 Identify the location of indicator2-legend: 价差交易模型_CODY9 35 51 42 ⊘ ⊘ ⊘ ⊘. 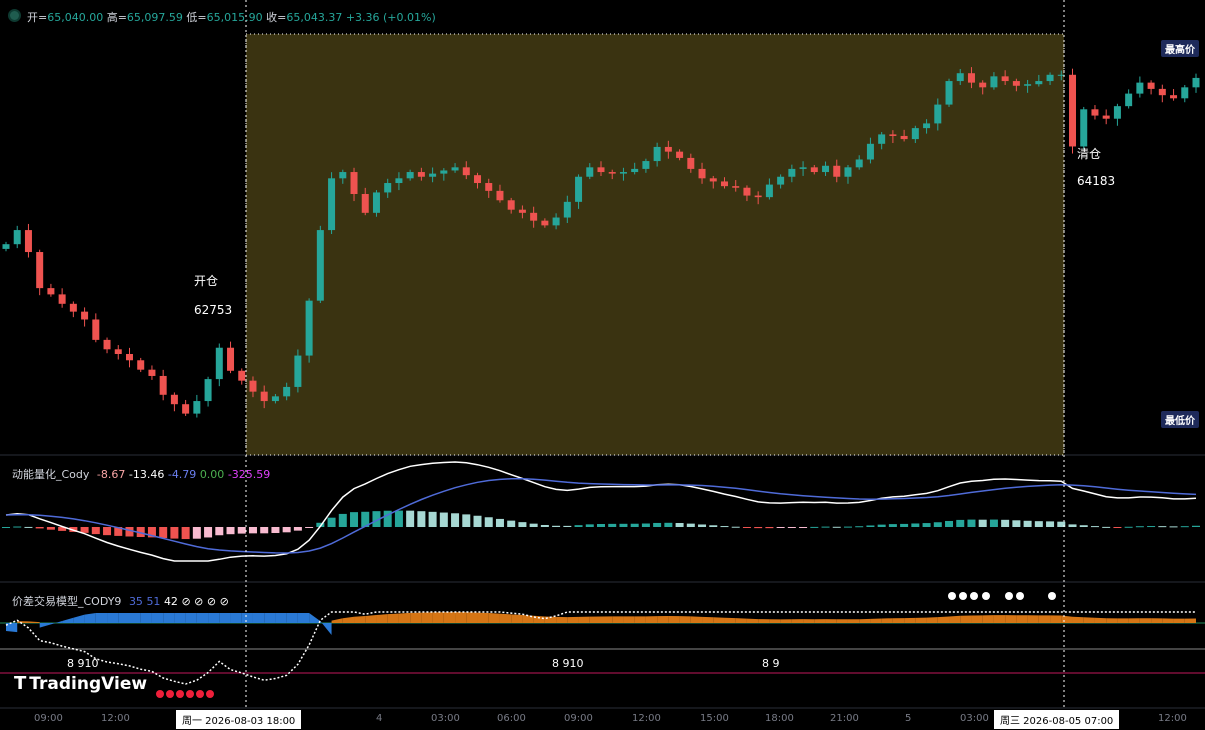
(120, 601).